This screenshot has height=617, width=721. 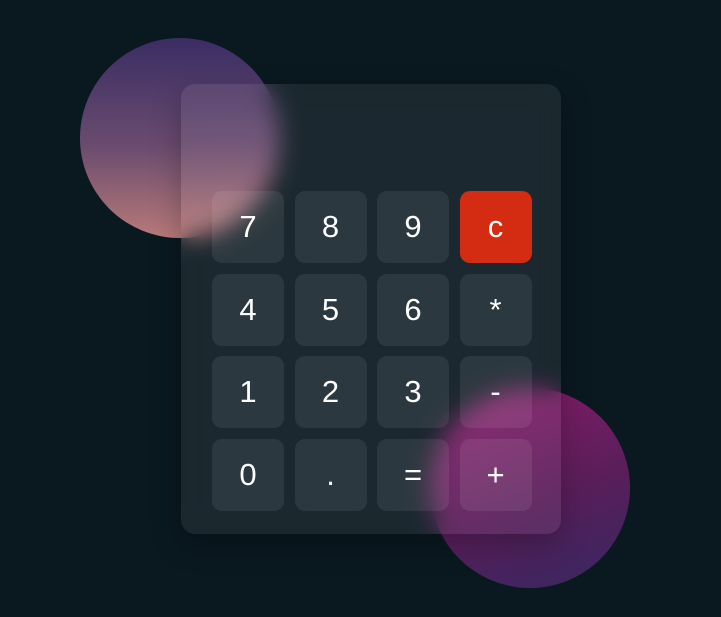 I want to click on key-0: 0, so click(x=248, y=474).